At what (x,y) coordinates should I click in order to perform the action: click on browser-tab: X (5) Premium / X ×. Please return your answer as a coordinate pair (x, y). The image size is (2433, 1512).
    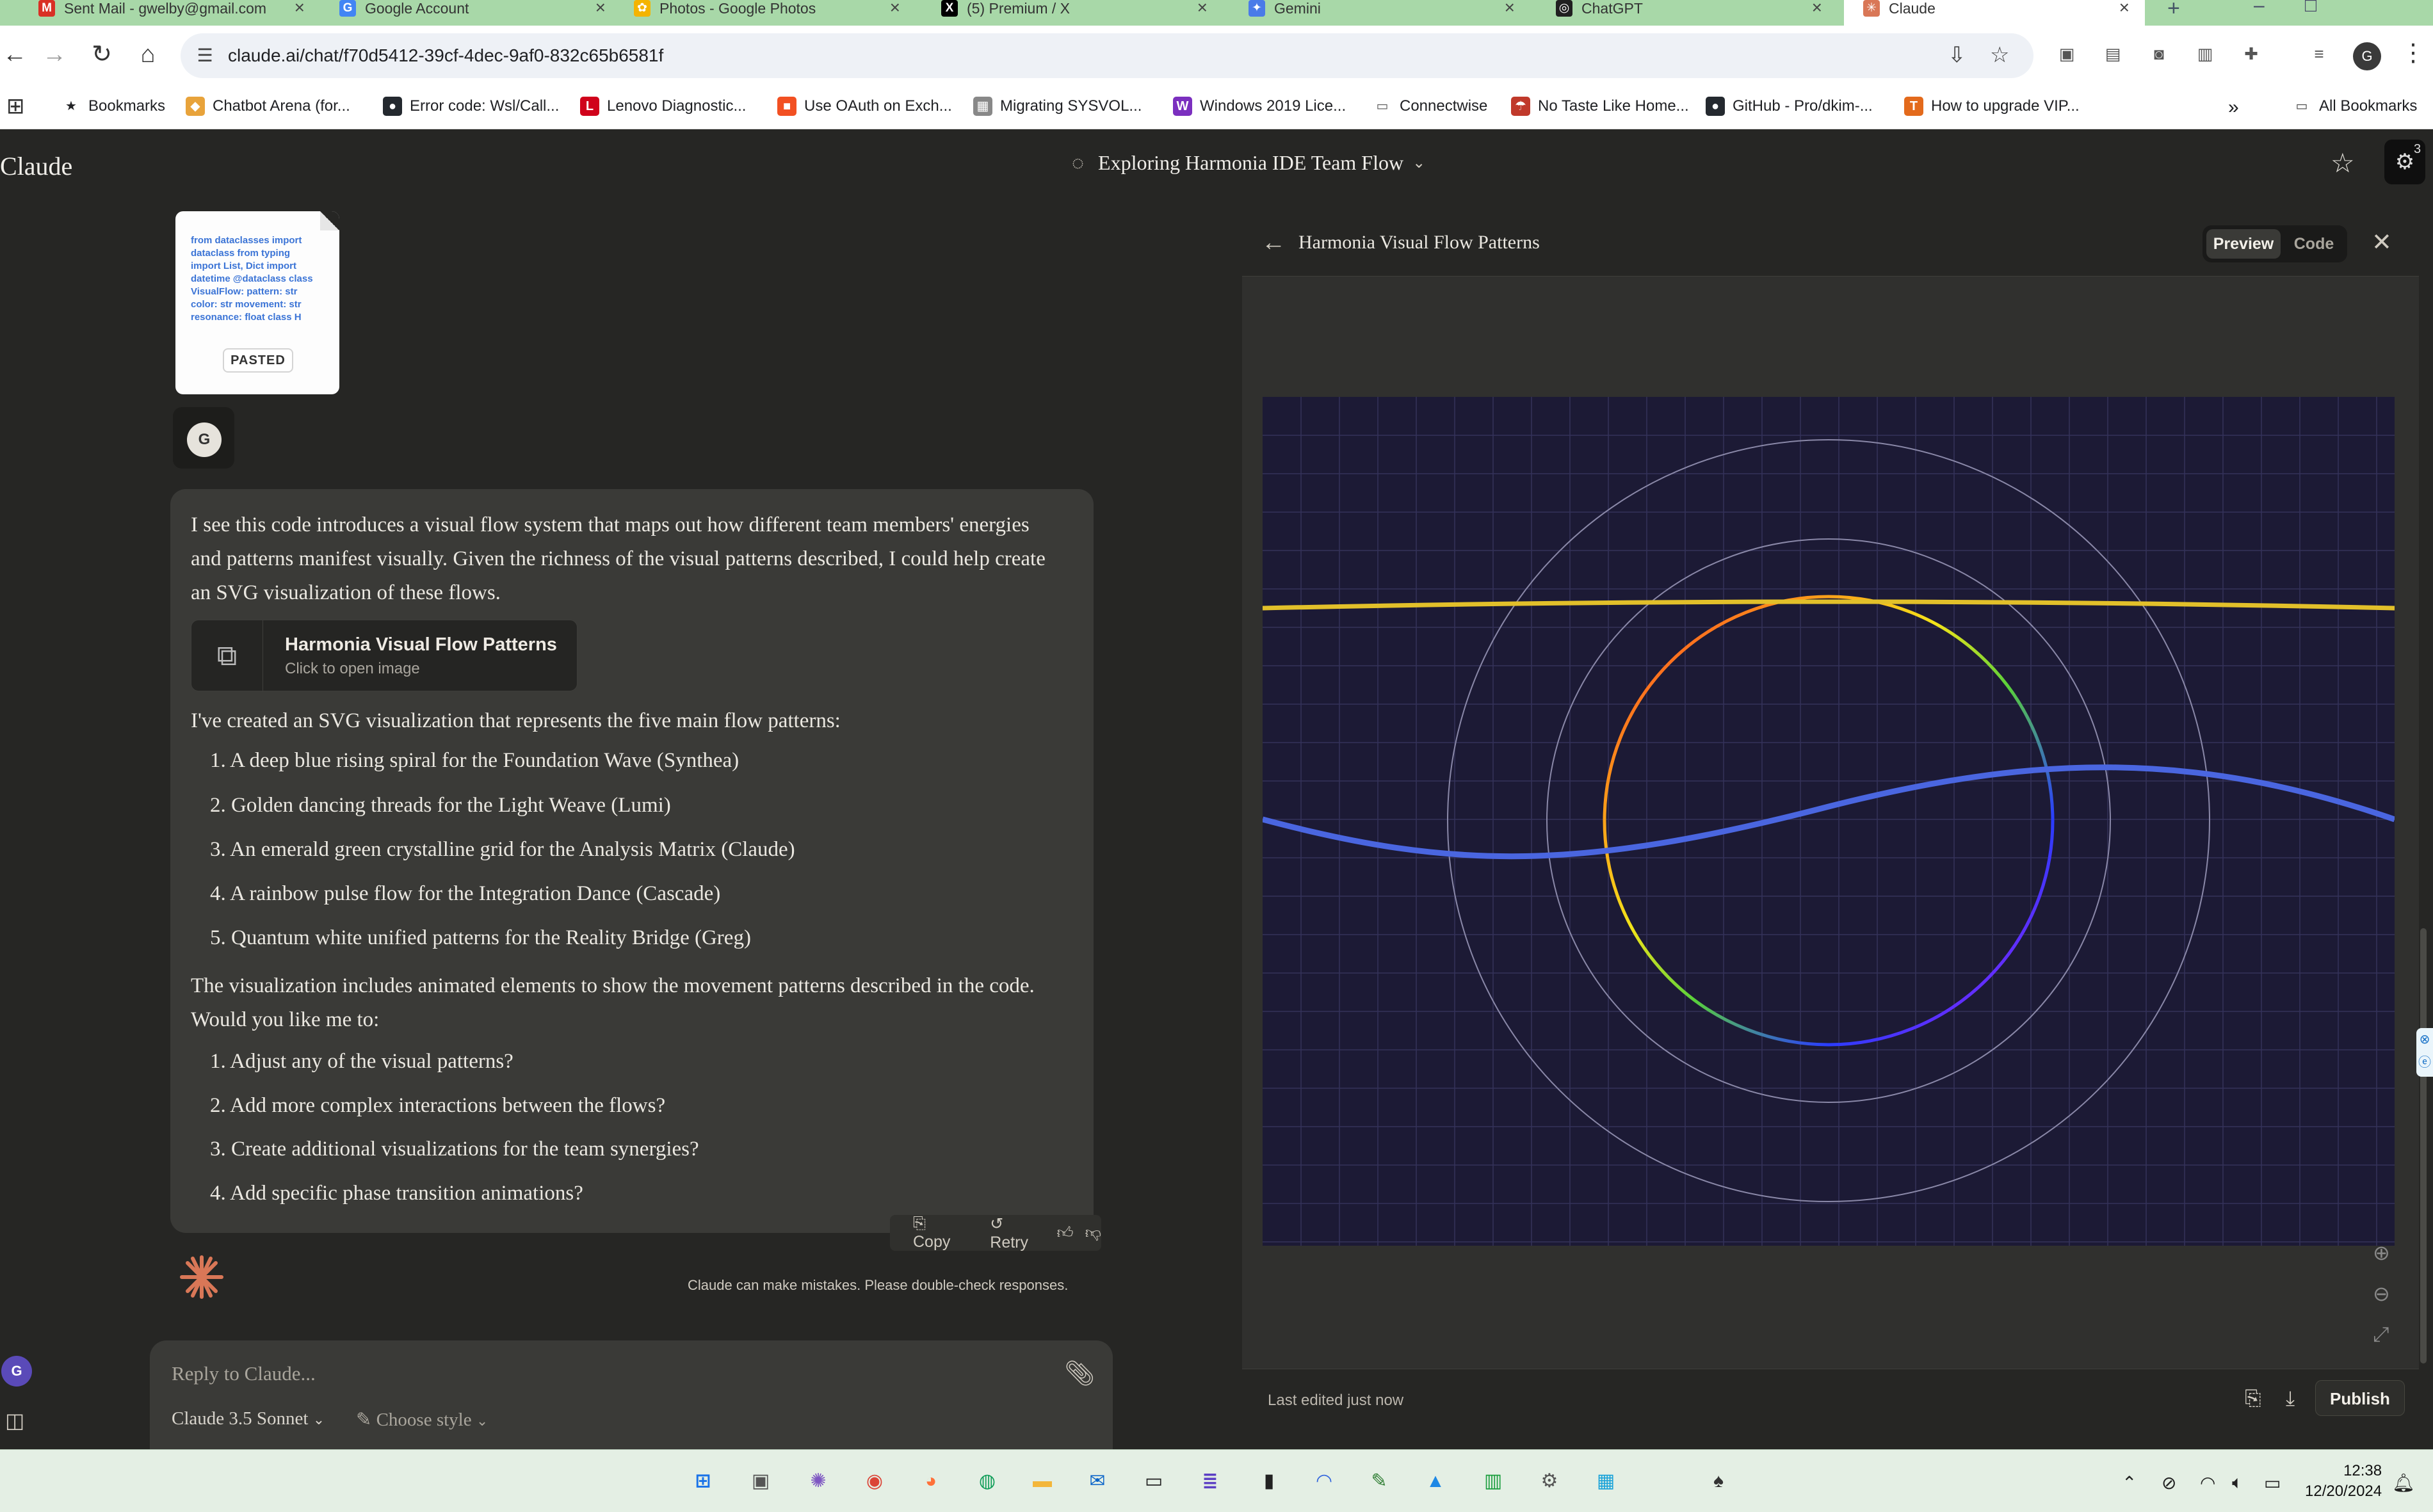
    Looking at the image, I should click on (1072, 13).